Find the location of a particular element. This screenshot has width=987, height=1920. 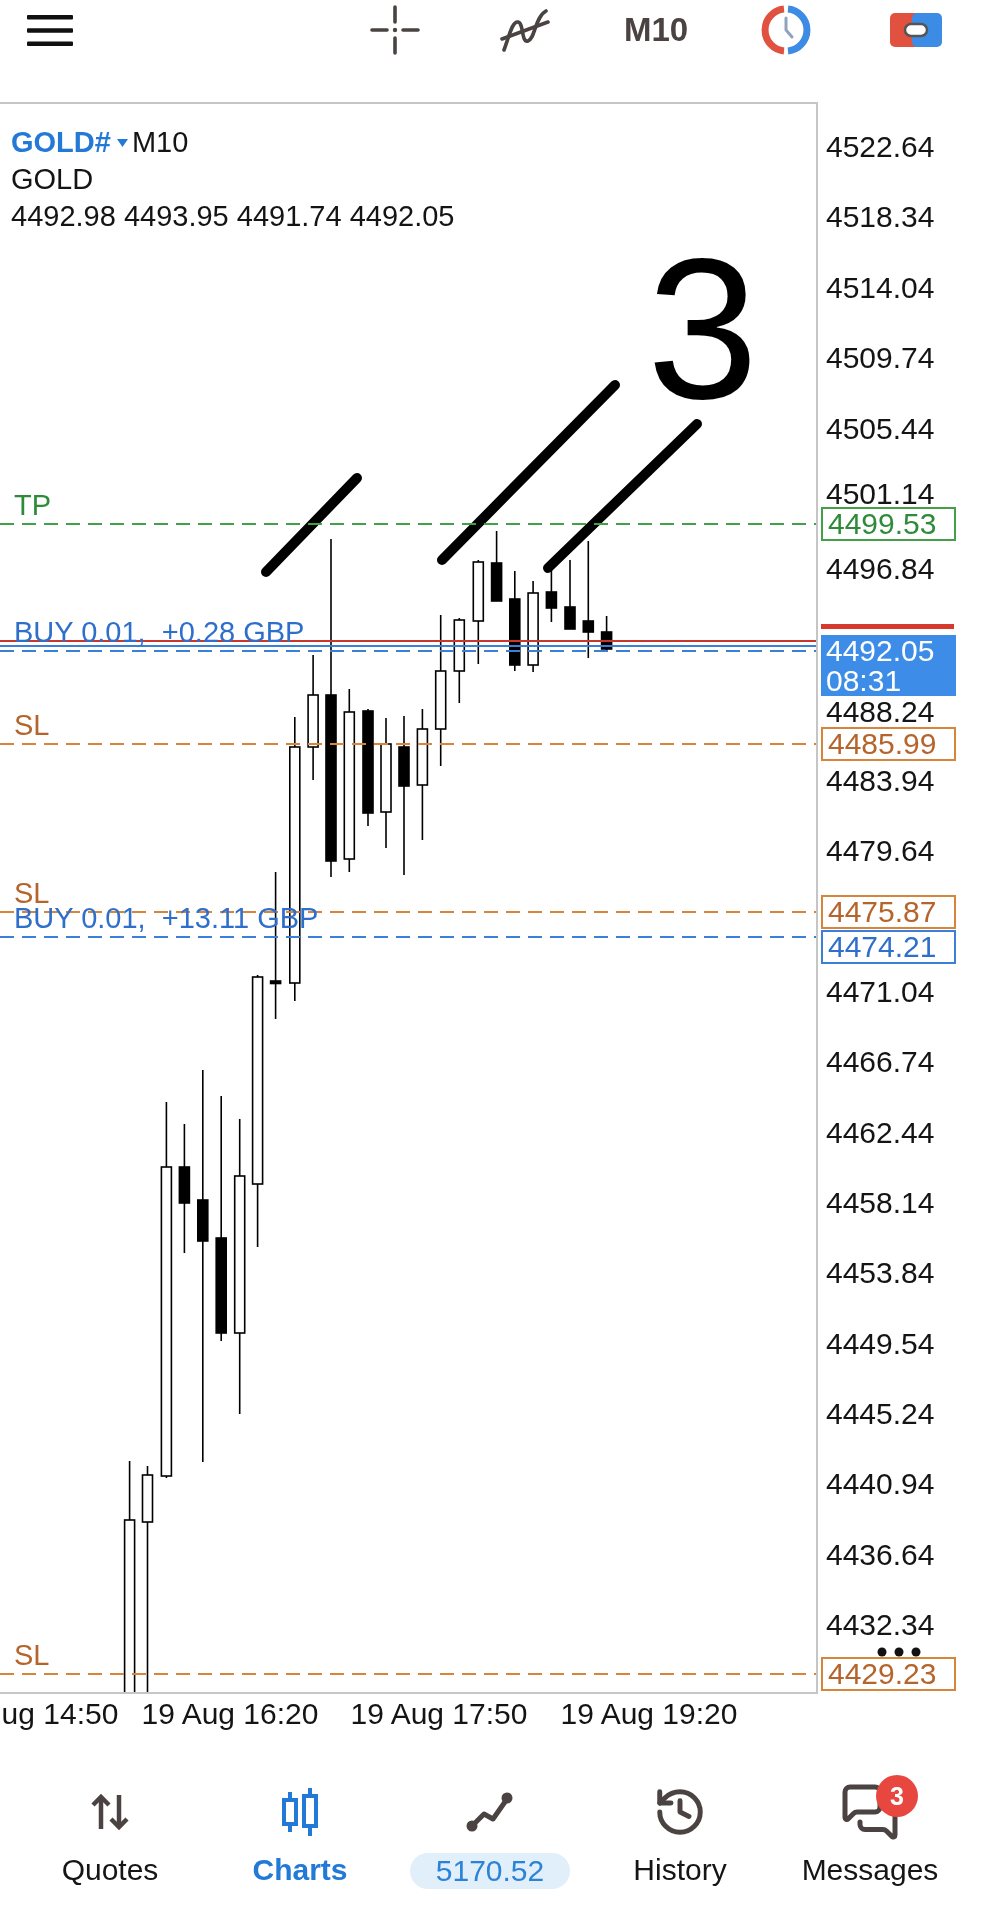

arrows-up-down-icon is located at coordinates (110, 1812).